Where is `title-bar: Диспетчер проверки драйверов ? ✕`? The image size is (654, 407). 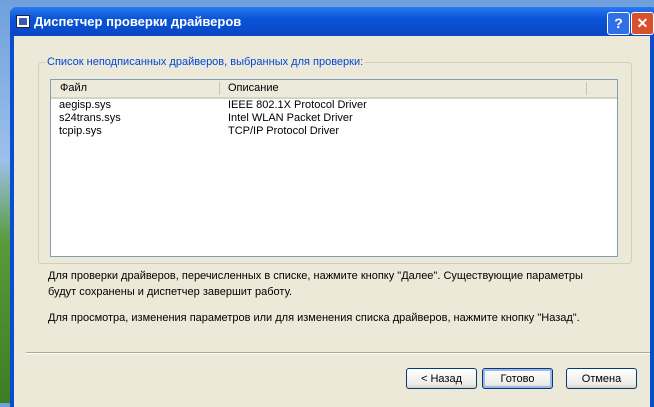
title-bar: Диспетчер проверки драйверов ? ✕ is located at coordinates (332, 21).